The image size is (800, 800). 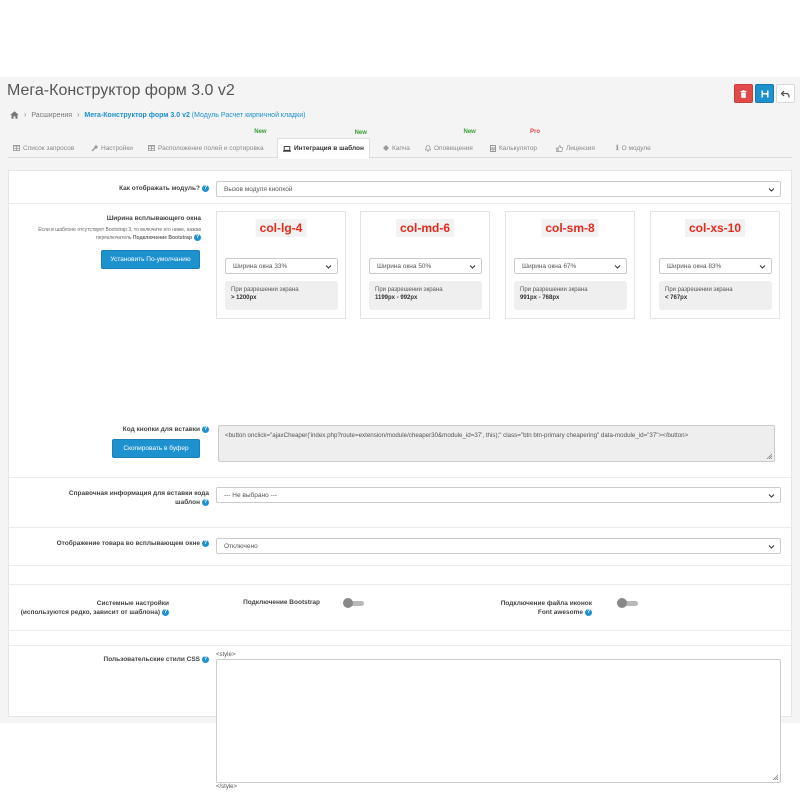 What do you see at coordinates (498, 189) in the screenshot?
I see `display-mode-select: Вызов модуля кнопкой` at bounding box center [498, 189].